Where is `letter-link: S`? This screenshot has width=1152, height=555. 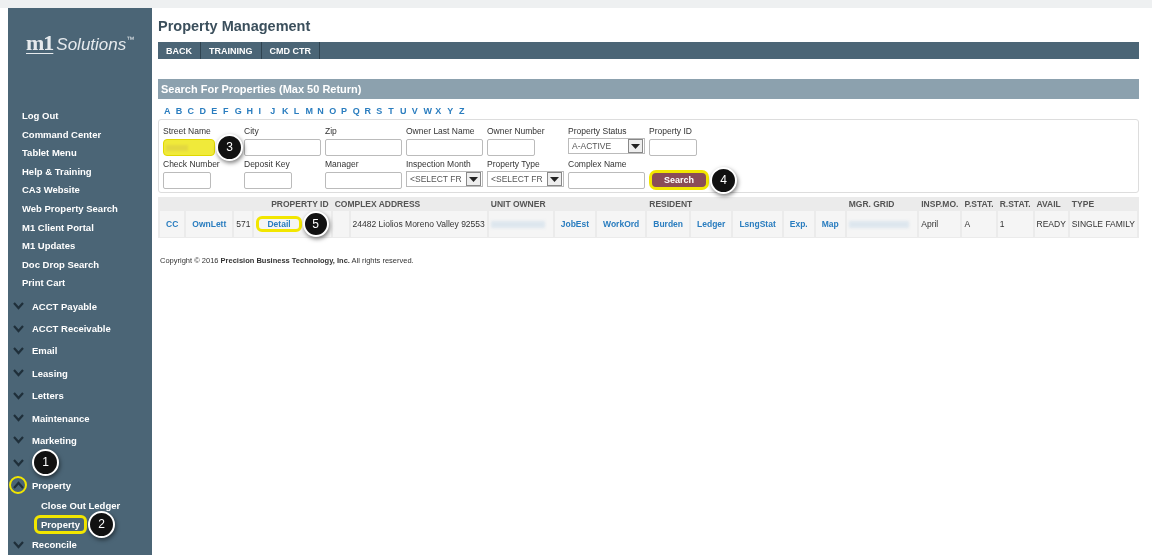
letter-link: S is located at coordinates (382, 111).